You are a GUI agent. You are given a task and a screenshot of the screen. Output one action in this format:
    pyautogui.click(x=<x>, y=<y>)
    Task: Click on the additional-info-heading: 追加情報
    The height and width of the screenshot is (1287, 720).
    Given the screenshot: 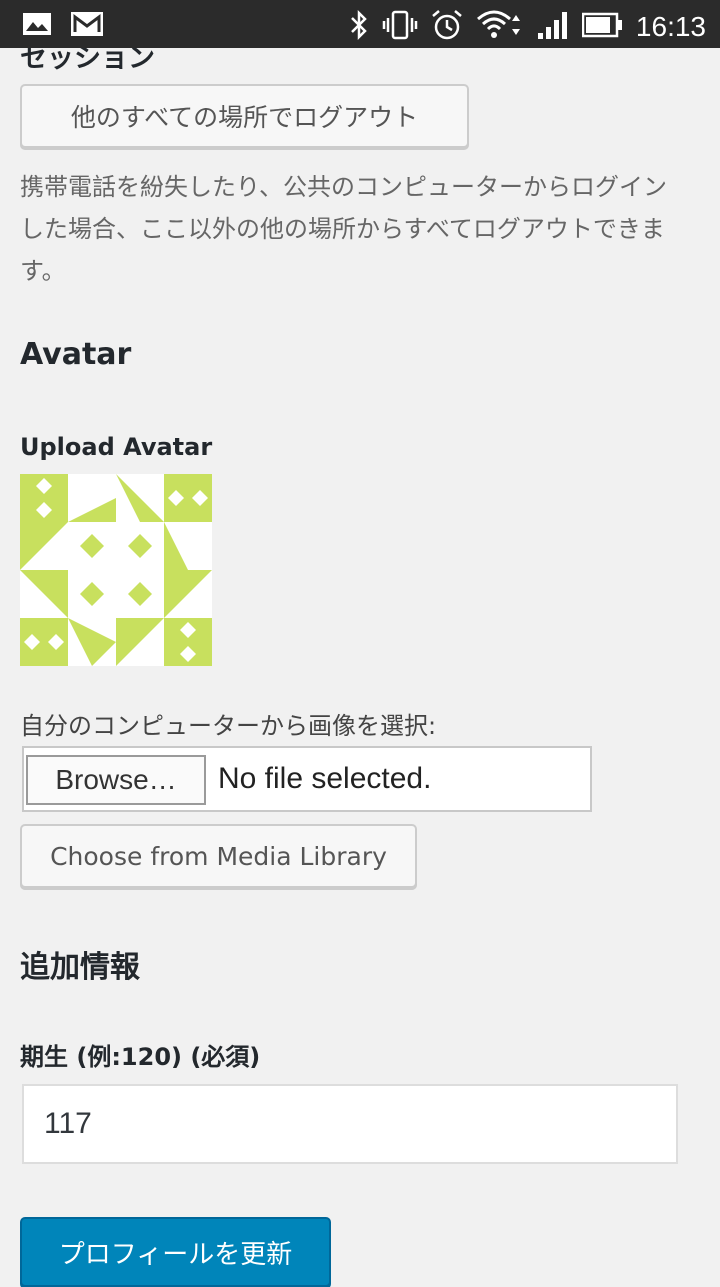 What is the action you would take?
    pyautogui.click(x=80, y=967)
    